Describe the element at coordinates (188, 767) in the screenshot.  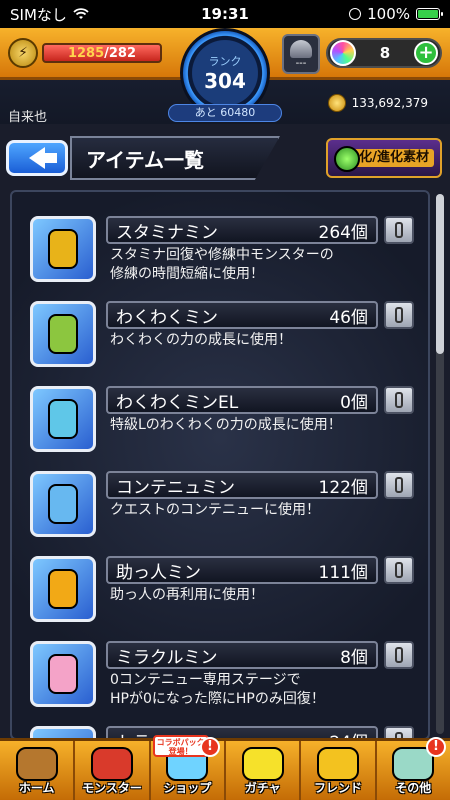
I see `nav-tab-2: ショップ コラボパック 登場！!` at that location.